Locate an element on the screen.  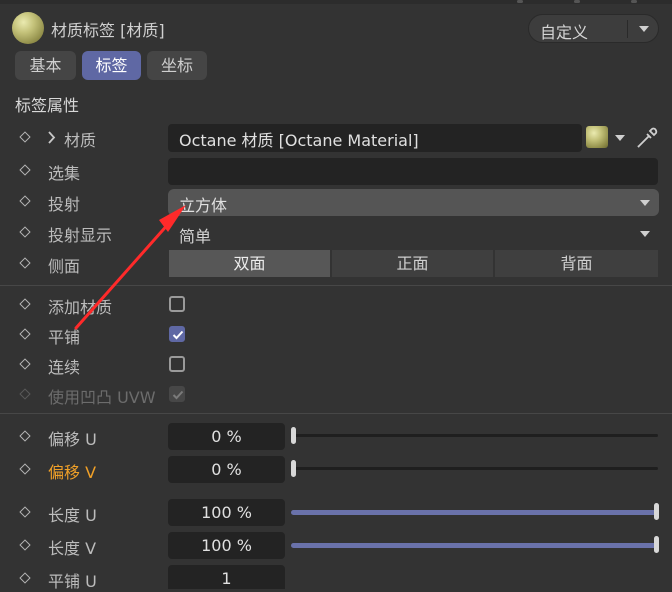
use-bump-uvw-checkbox is located at coordinates (177, 394).